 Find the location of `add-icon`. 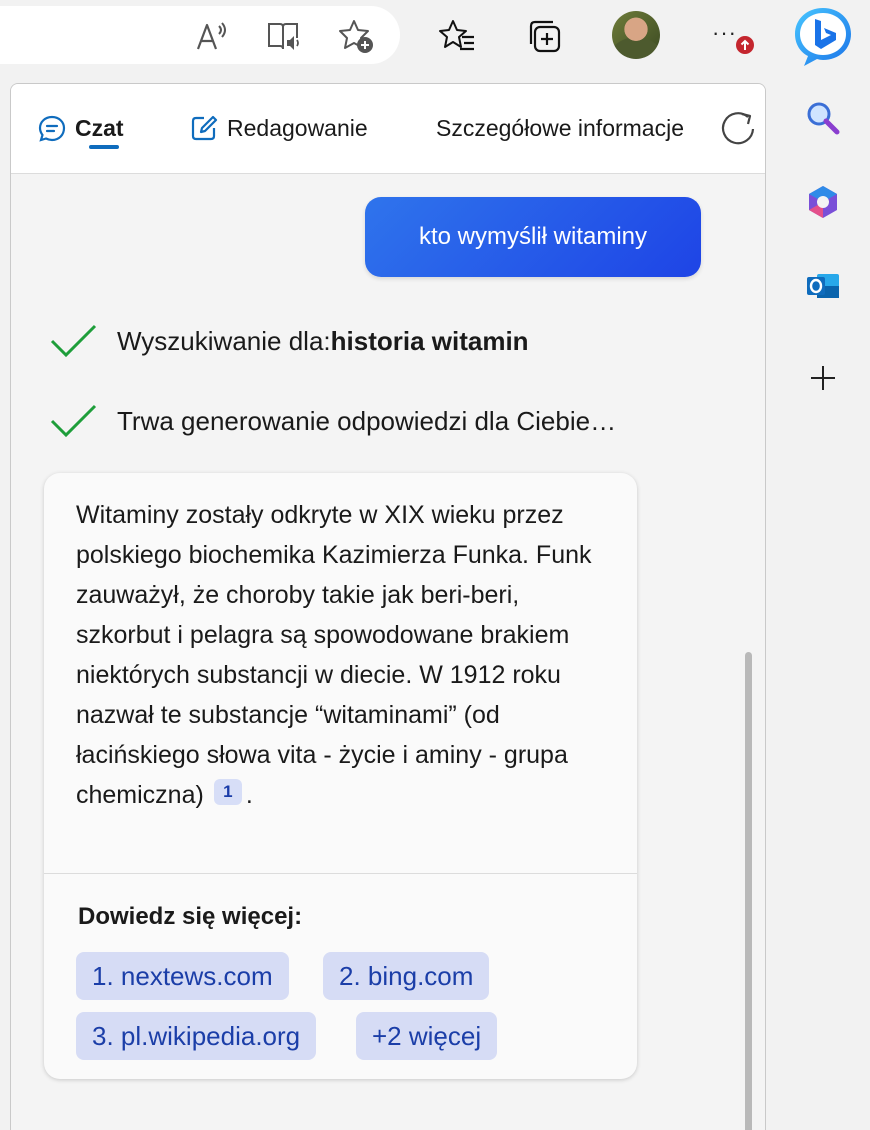

add-icon is located at coordinates (823, 378).